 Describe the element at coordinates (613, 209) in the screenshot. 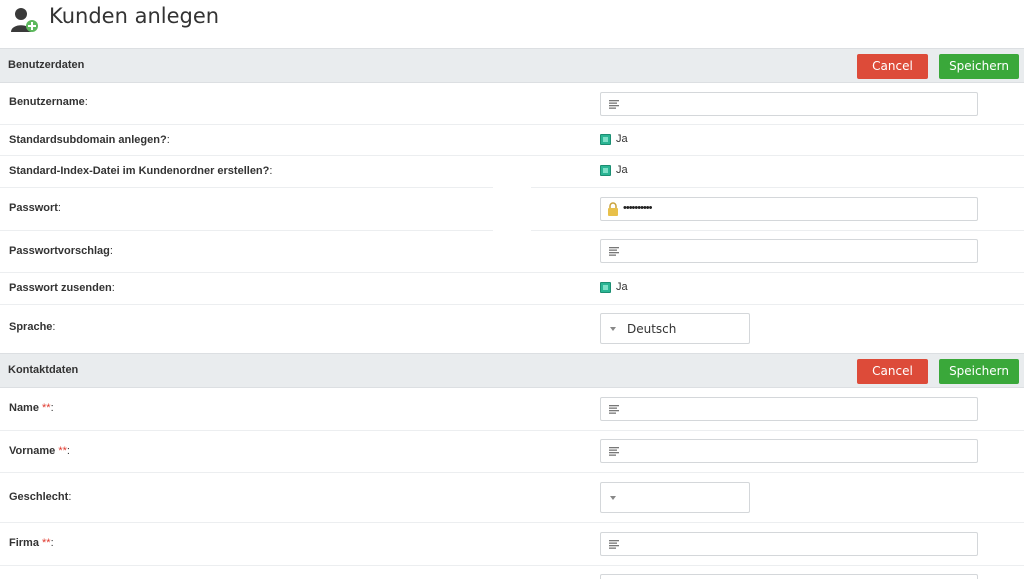

I see `lock-icon` at that location.